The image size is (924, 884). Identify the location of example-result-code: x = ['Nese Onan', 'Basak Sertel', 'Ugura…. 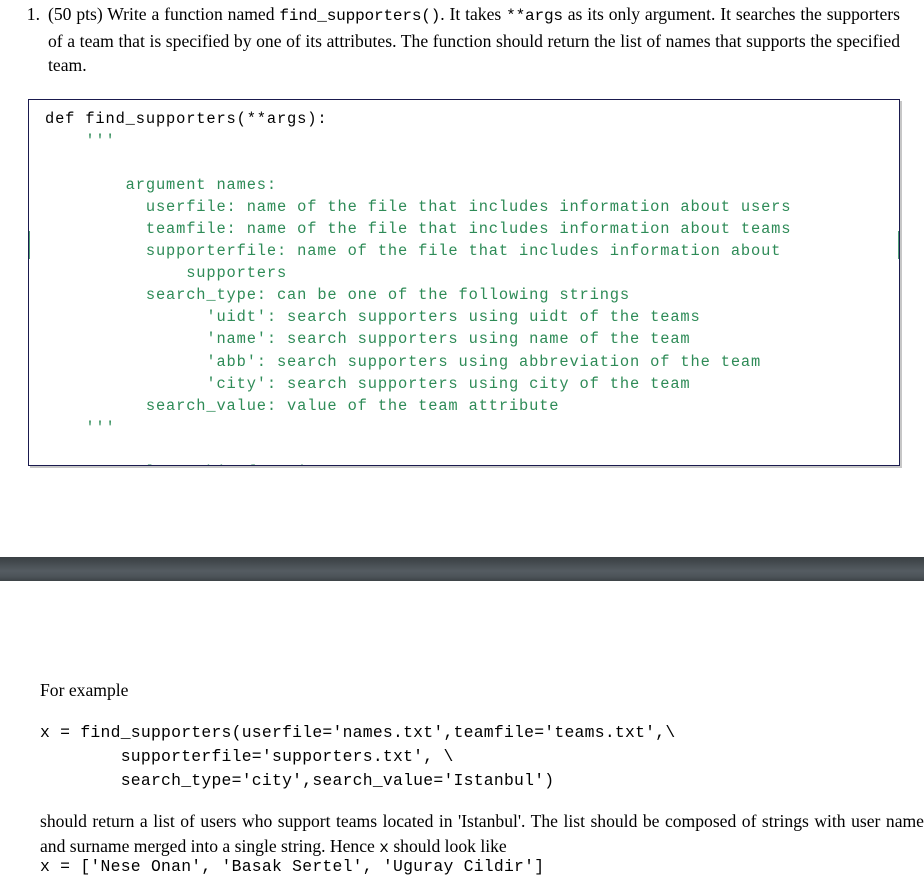
(292, 866).